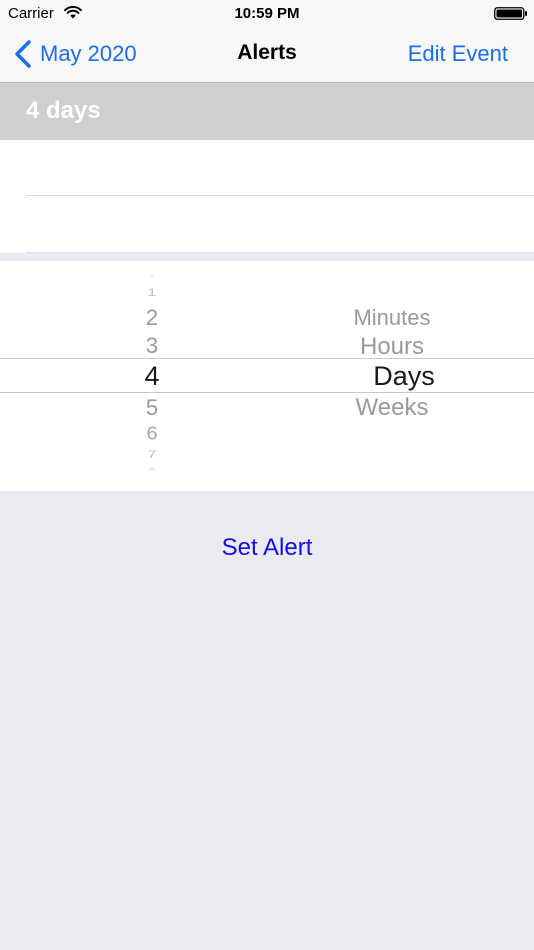 This screenshot has height=950, width=534. What do you see at coordinates (267, 111) in the screenshot?
I see `alert-summary-header: 4 days` at bounding box center [267, 111].